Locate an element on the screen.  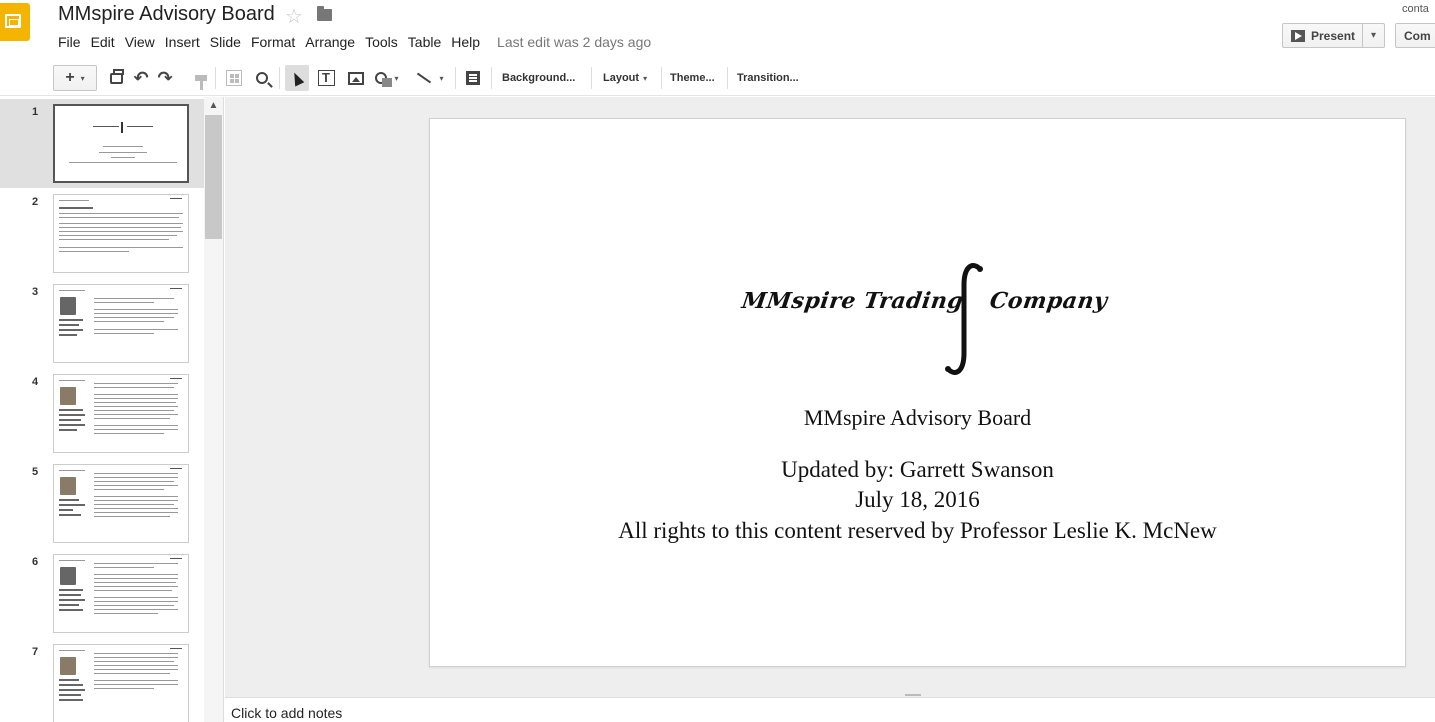
present-label: Present is located at coordinates (1333, 35).